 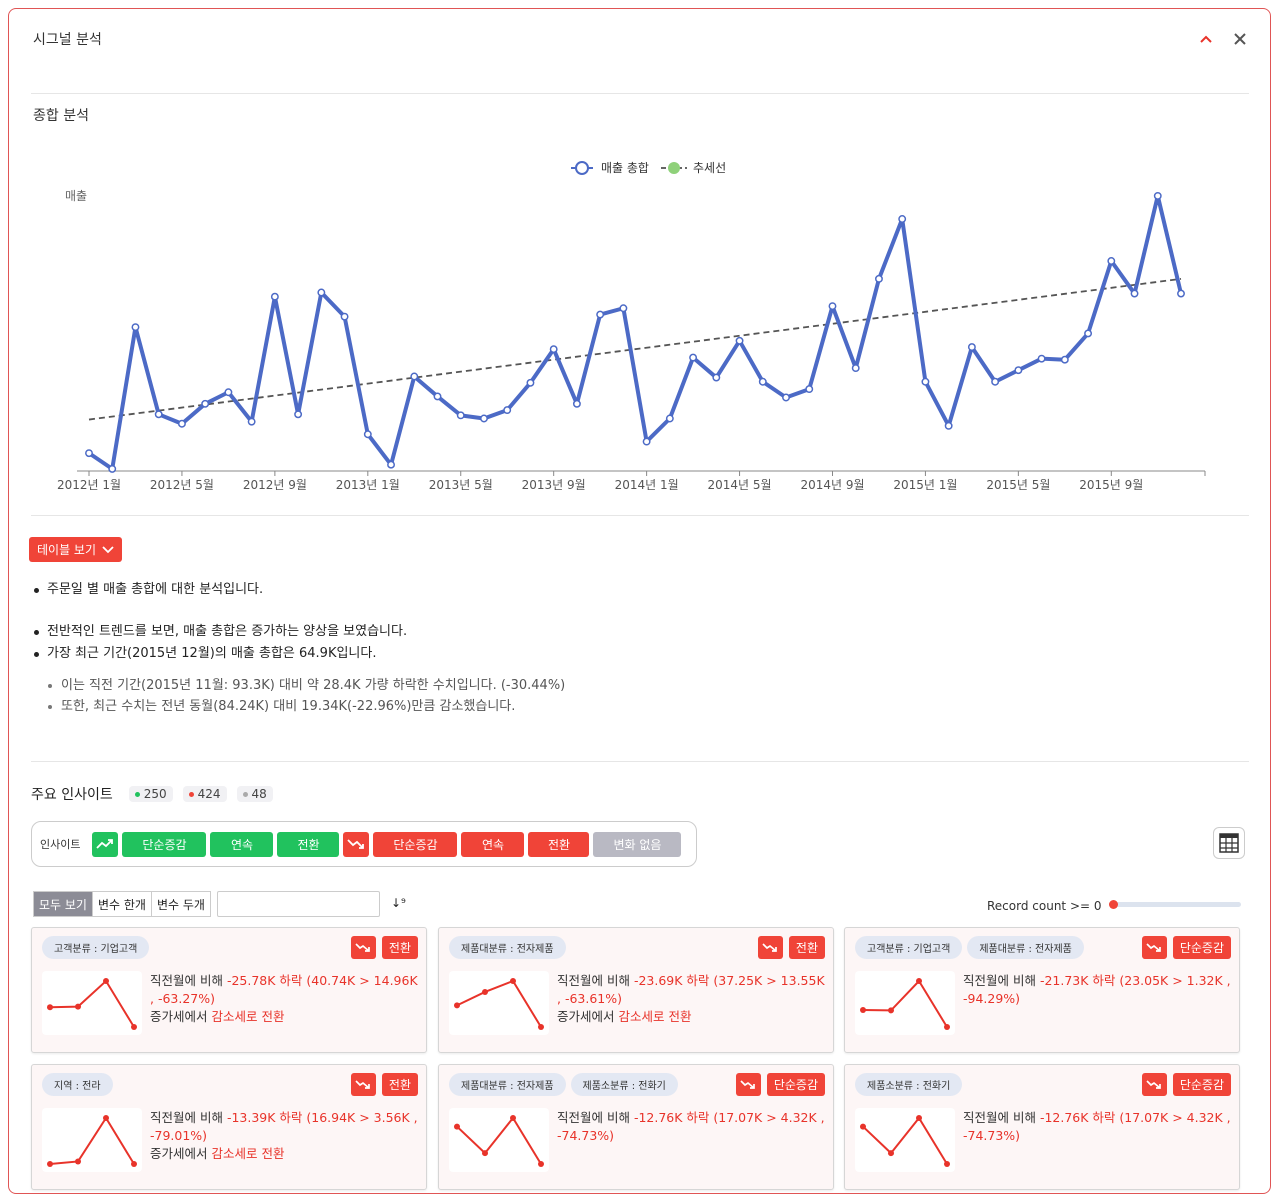 What do you see at coordinates (740, 485) in the screenshot?
I see `x-tick-label: 2014년 5월` at bounding box center [740, 485].